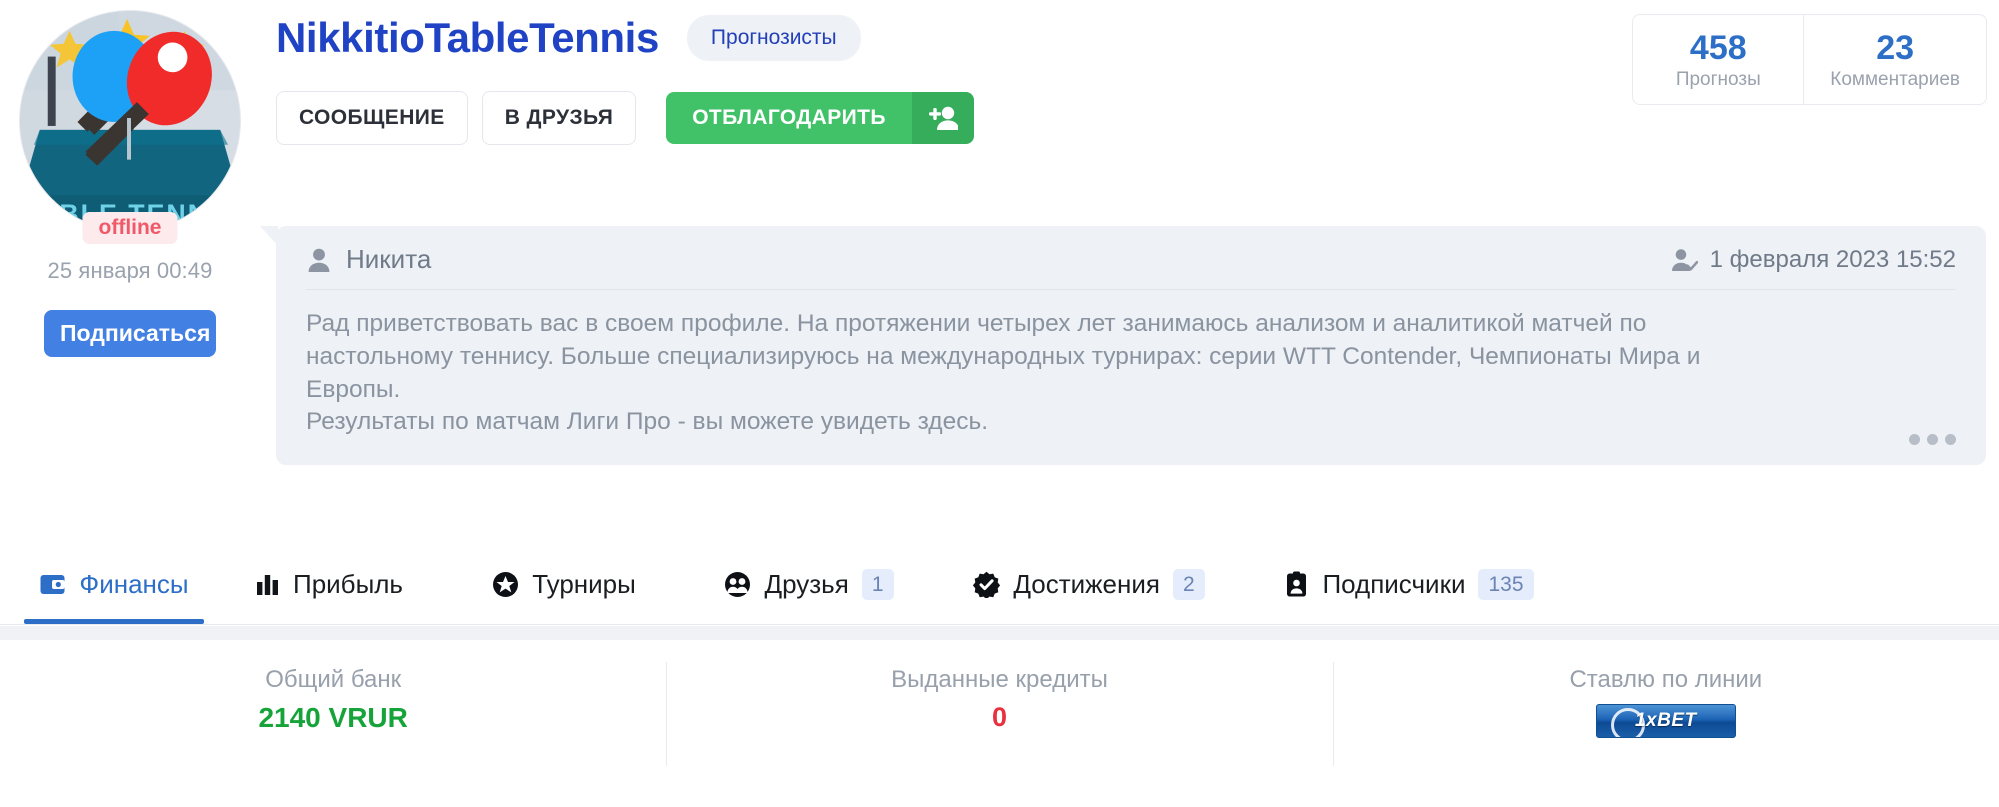 The height and width of the screenshot is (807, 1999). I want to click on about-author-name: Никита, so click(389, 259).